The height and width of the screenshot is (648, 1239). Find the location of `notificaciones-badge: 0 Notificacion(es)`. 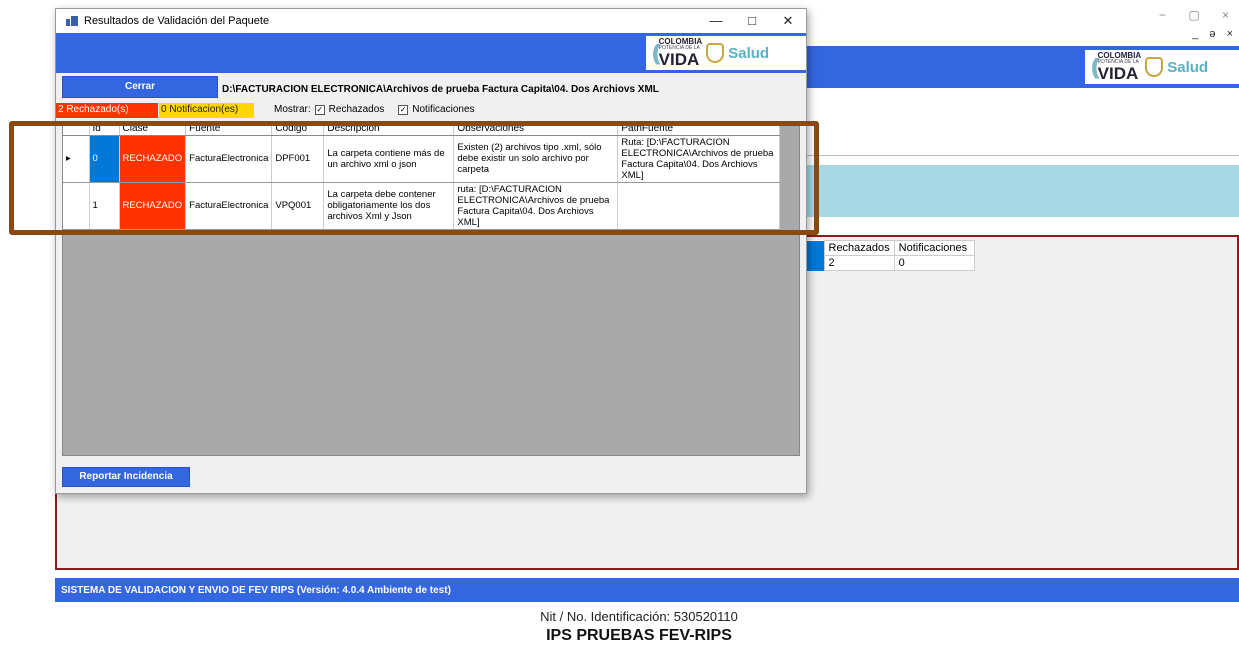

notificaciones-badge: 0 Notificacion(es) is located at coordinates (206, 110).